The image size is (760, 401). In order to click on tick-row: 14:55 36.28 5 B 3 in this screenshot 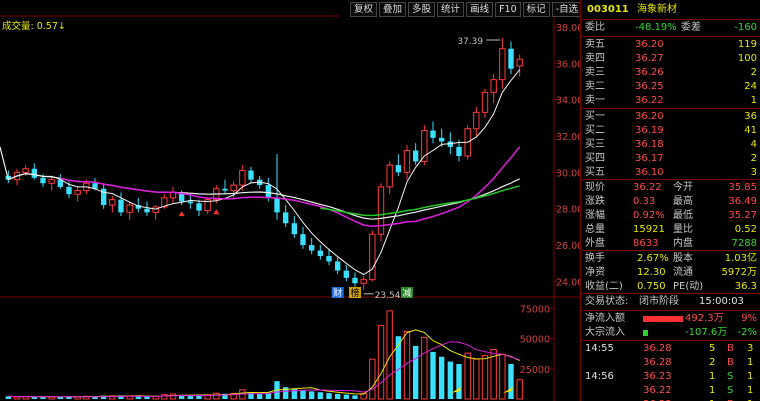, I will do `click(670, 349)`.